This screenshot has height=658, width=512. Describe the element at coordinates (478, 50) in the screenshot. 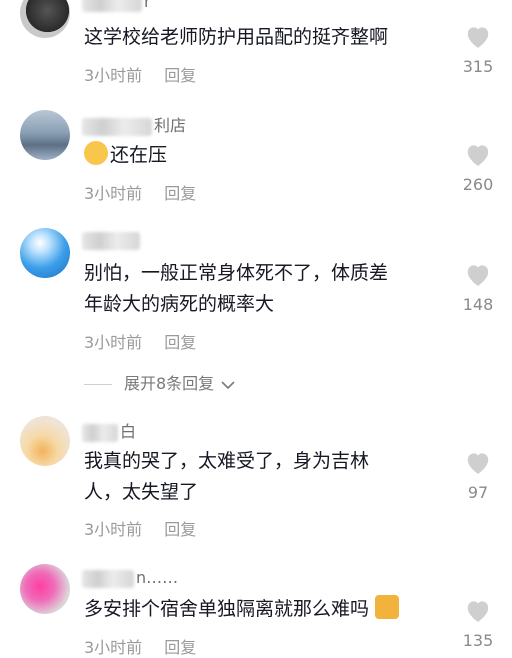

I see `like-button: 315` at that location.